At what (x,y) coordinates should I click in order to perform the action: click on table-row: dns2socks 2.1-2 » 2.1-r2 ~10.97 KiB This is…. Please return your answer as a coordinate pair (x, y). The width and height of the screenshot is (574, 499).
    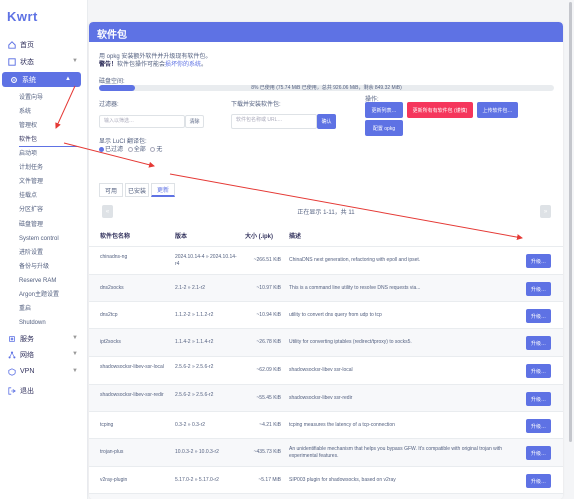
    Looking at the image, I should click on (326, 287).